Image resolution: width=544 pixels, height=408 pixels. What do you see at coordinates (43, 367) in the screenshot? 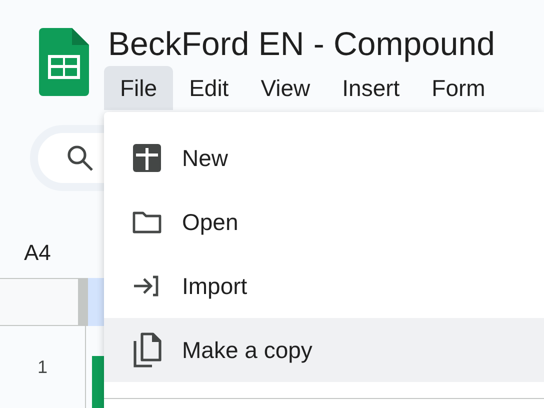
I see `row-header: 1` at bounding box center [43, 367].